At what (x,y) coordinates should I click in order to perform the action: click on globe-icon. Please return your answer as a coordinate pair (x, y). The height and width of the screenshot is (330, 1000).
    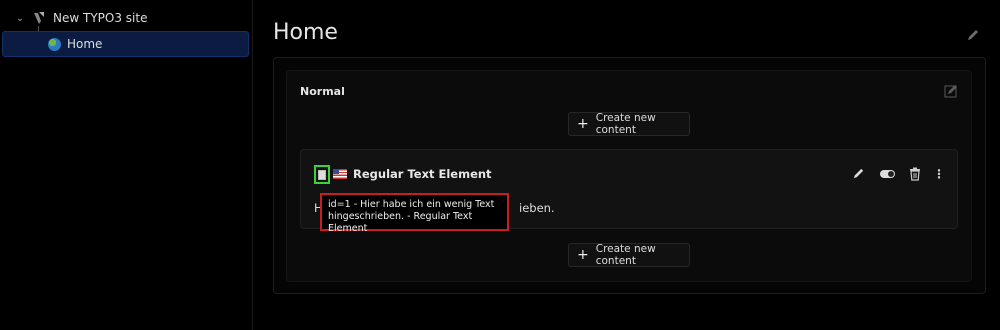
    Looking at the image, I should click on (54, 44).